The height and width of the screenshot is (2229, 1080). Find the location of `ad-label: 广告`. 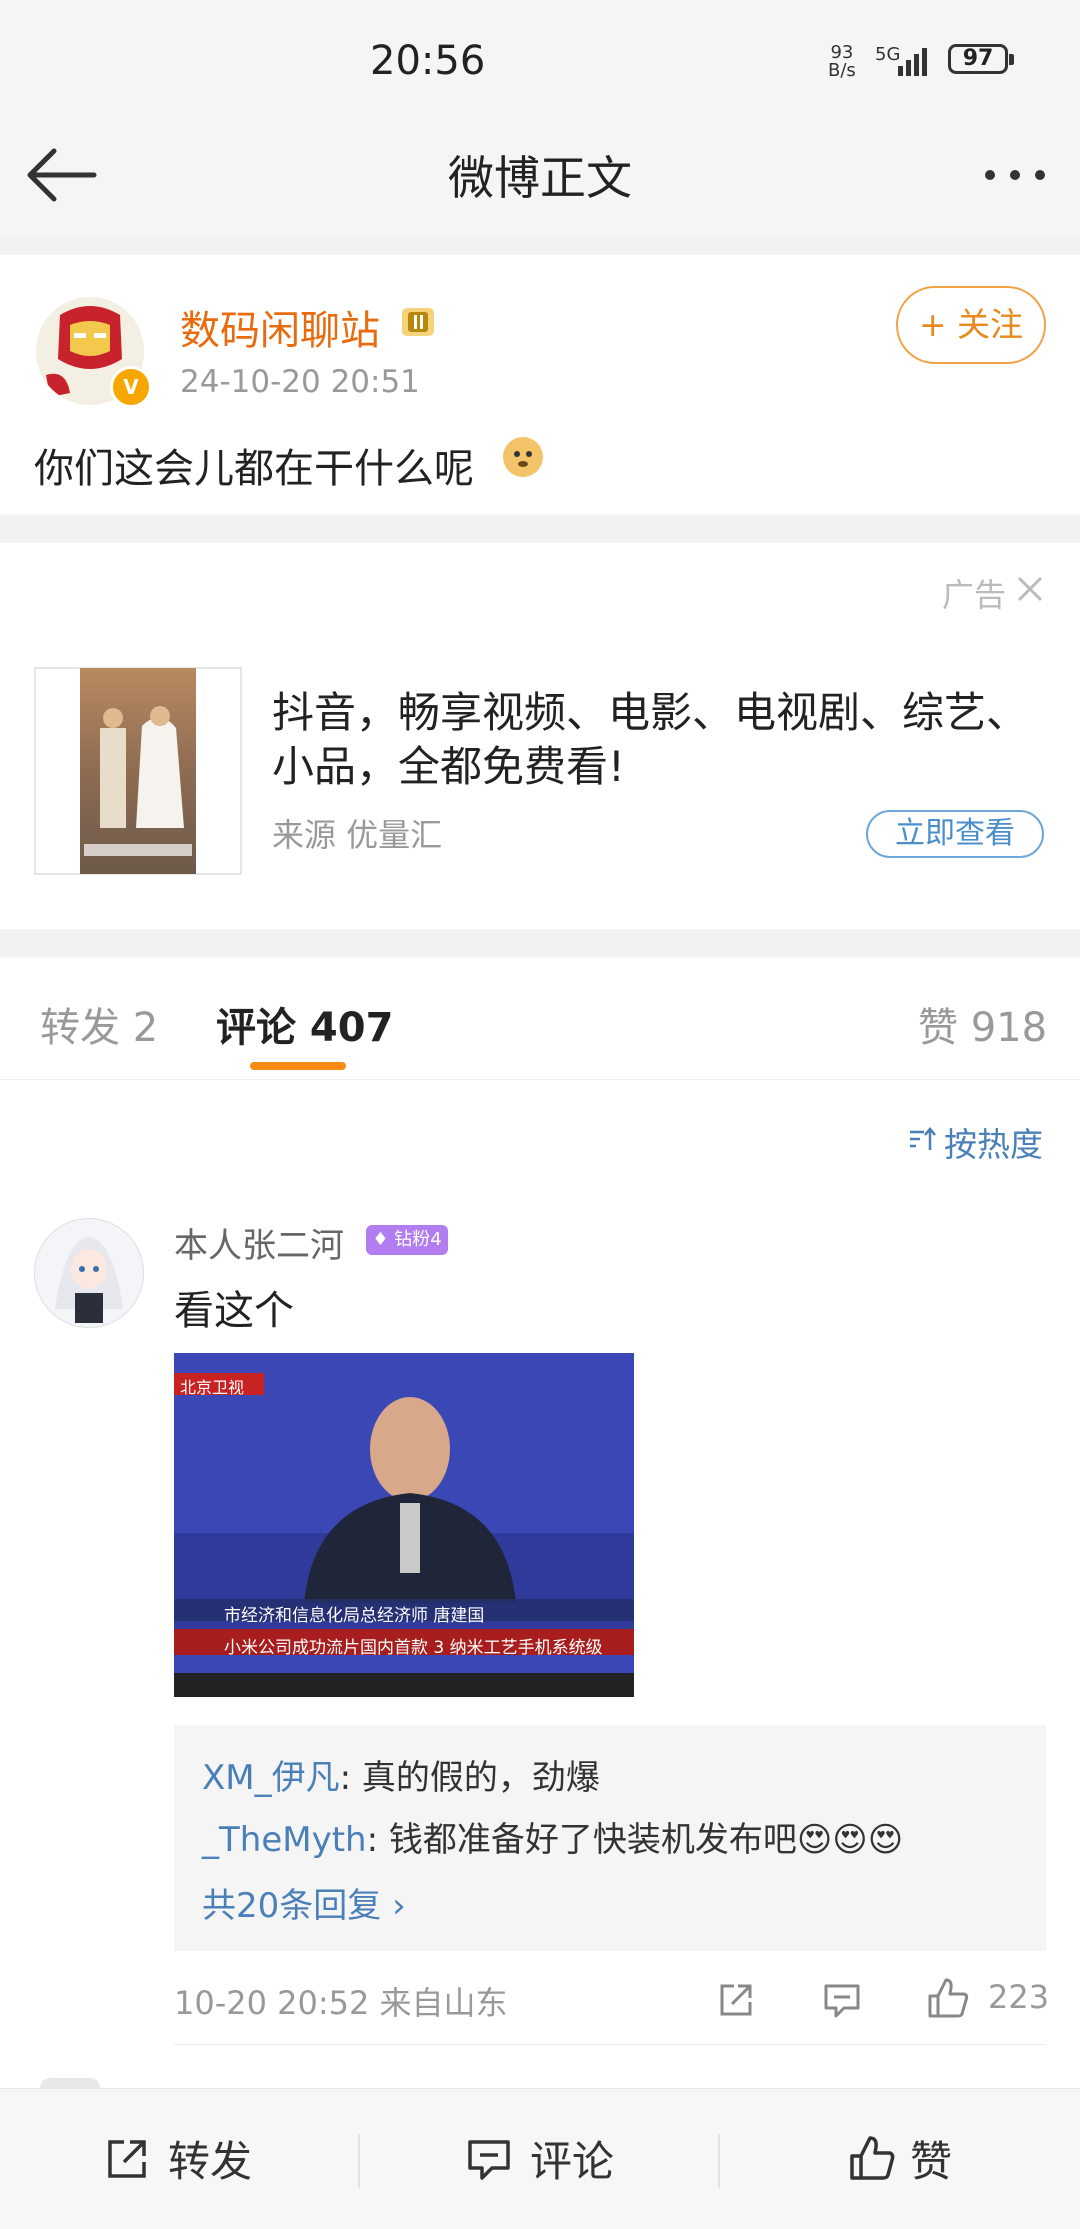

ad-label: 广告 is located at coordinates (974, 595).